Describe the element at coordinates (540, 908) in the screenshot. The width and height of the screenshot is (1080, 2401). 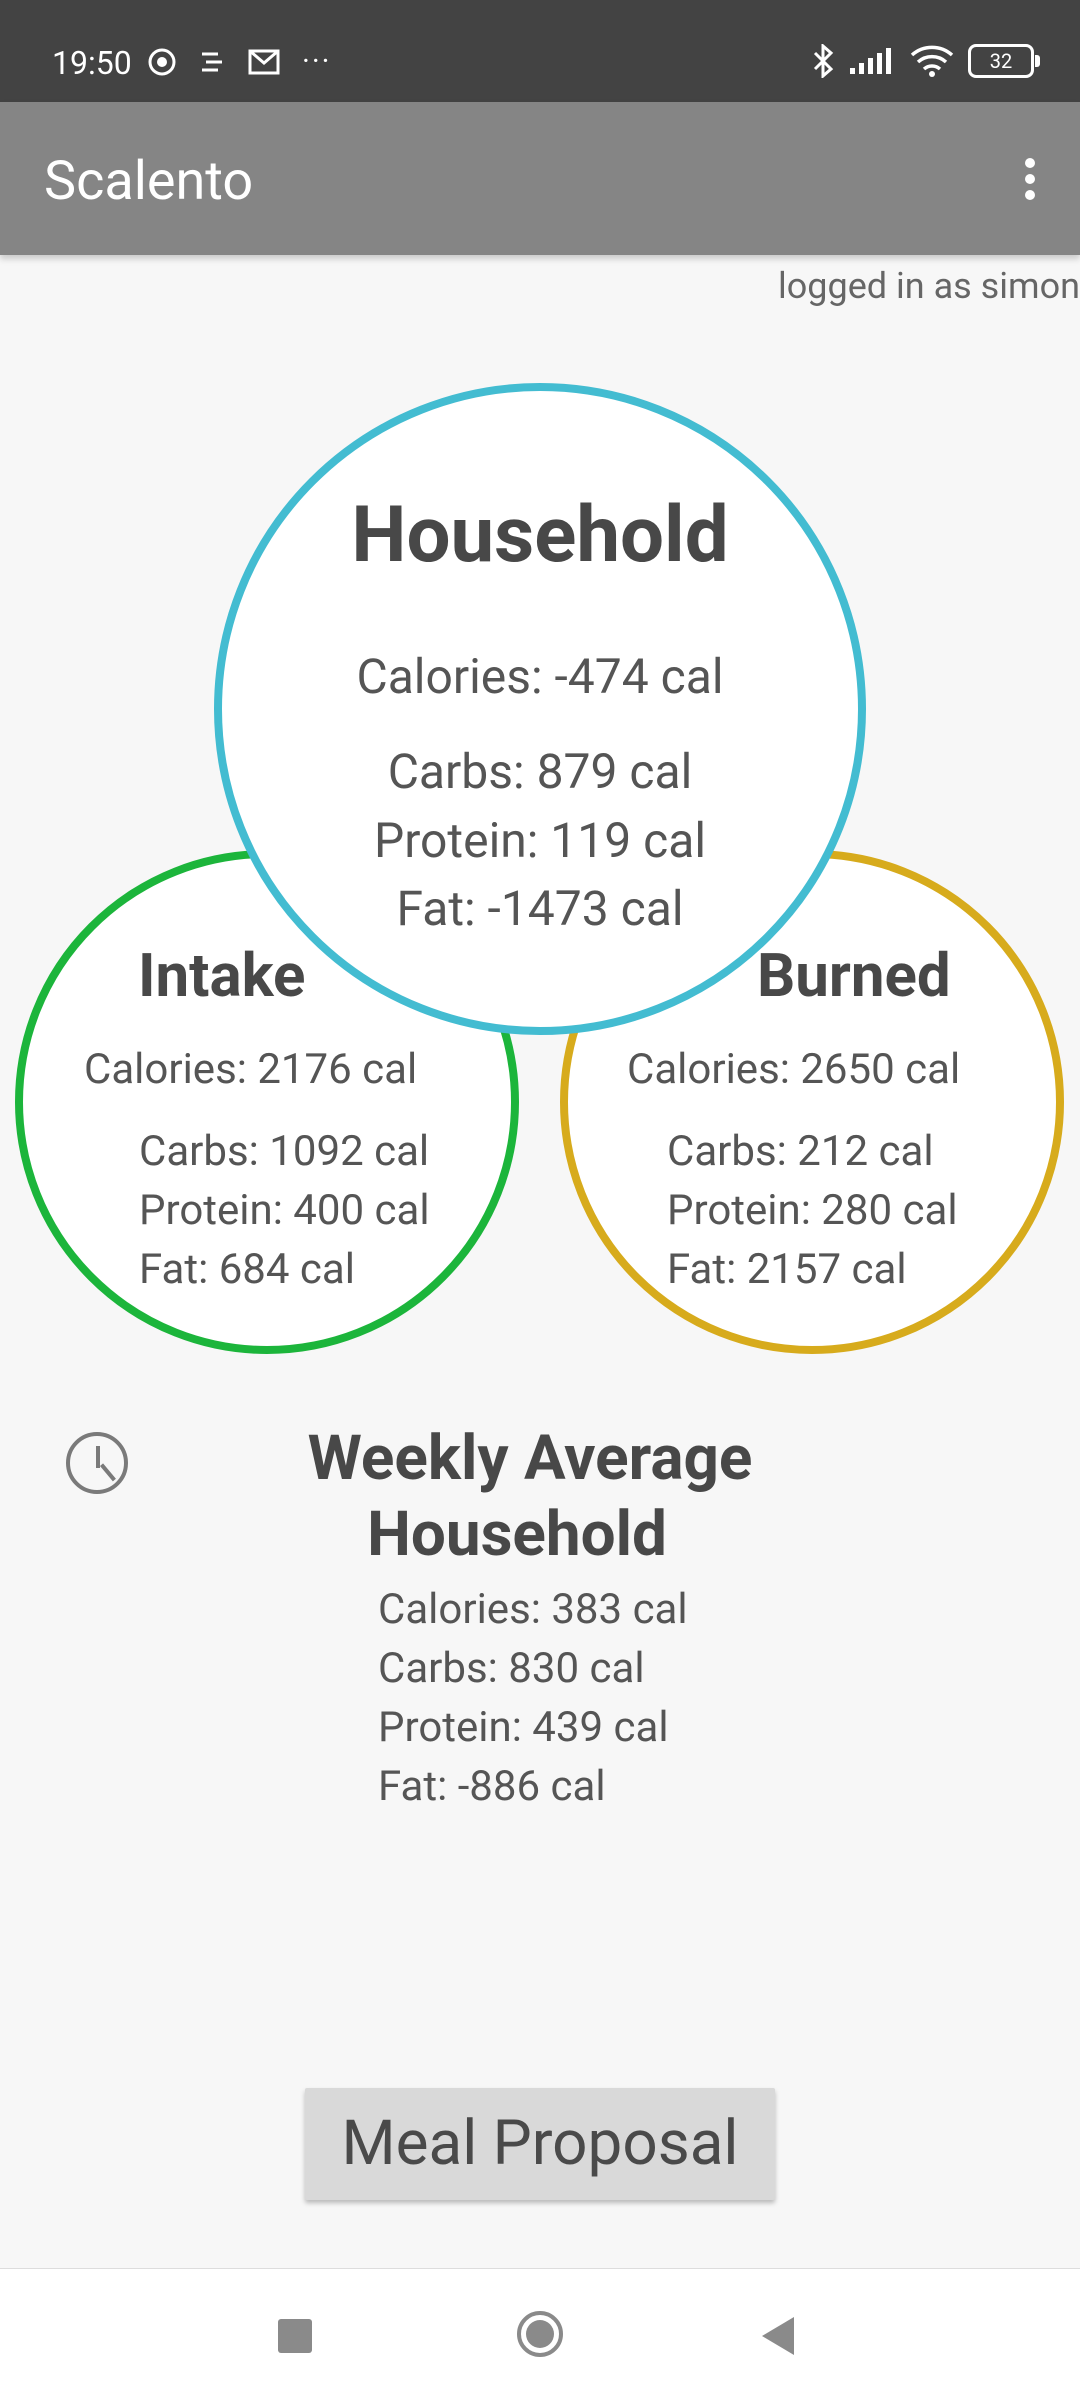
I see `household-fat: Fat: -1473 cal` at that location.